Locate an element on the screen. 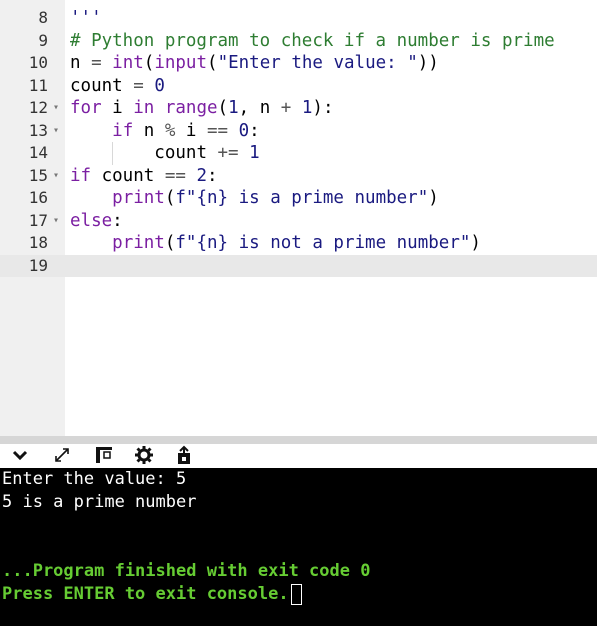  stdin-upload-icon is located at coordinates (184, 454).